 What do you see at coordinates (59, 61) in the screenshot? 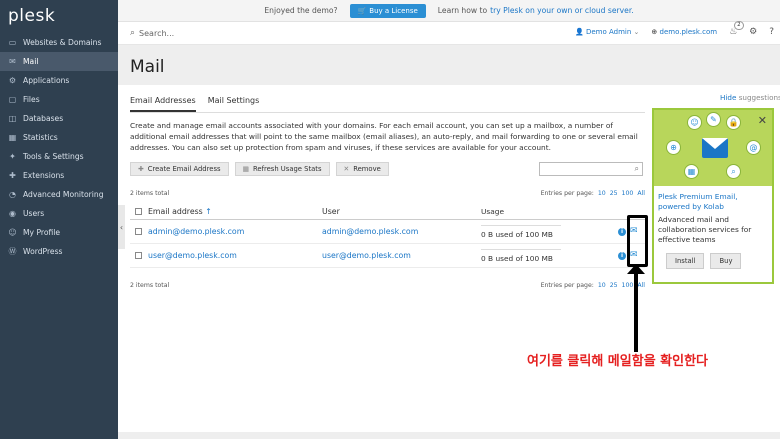
I see `sidebar-item-mail: ✉ Mail` at bounding box center [59, 61].